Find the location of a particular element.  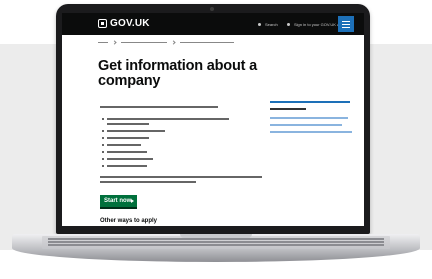

start-now-button: Start now is located at coordinates (118, 201).